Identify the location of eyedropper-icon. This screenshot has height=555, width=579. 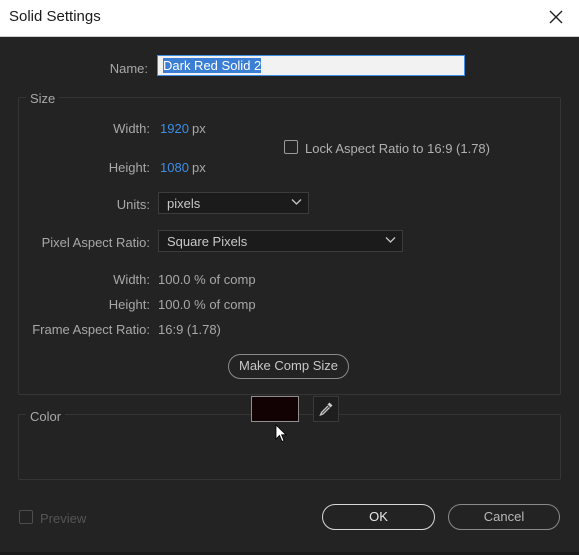
(326, 409).